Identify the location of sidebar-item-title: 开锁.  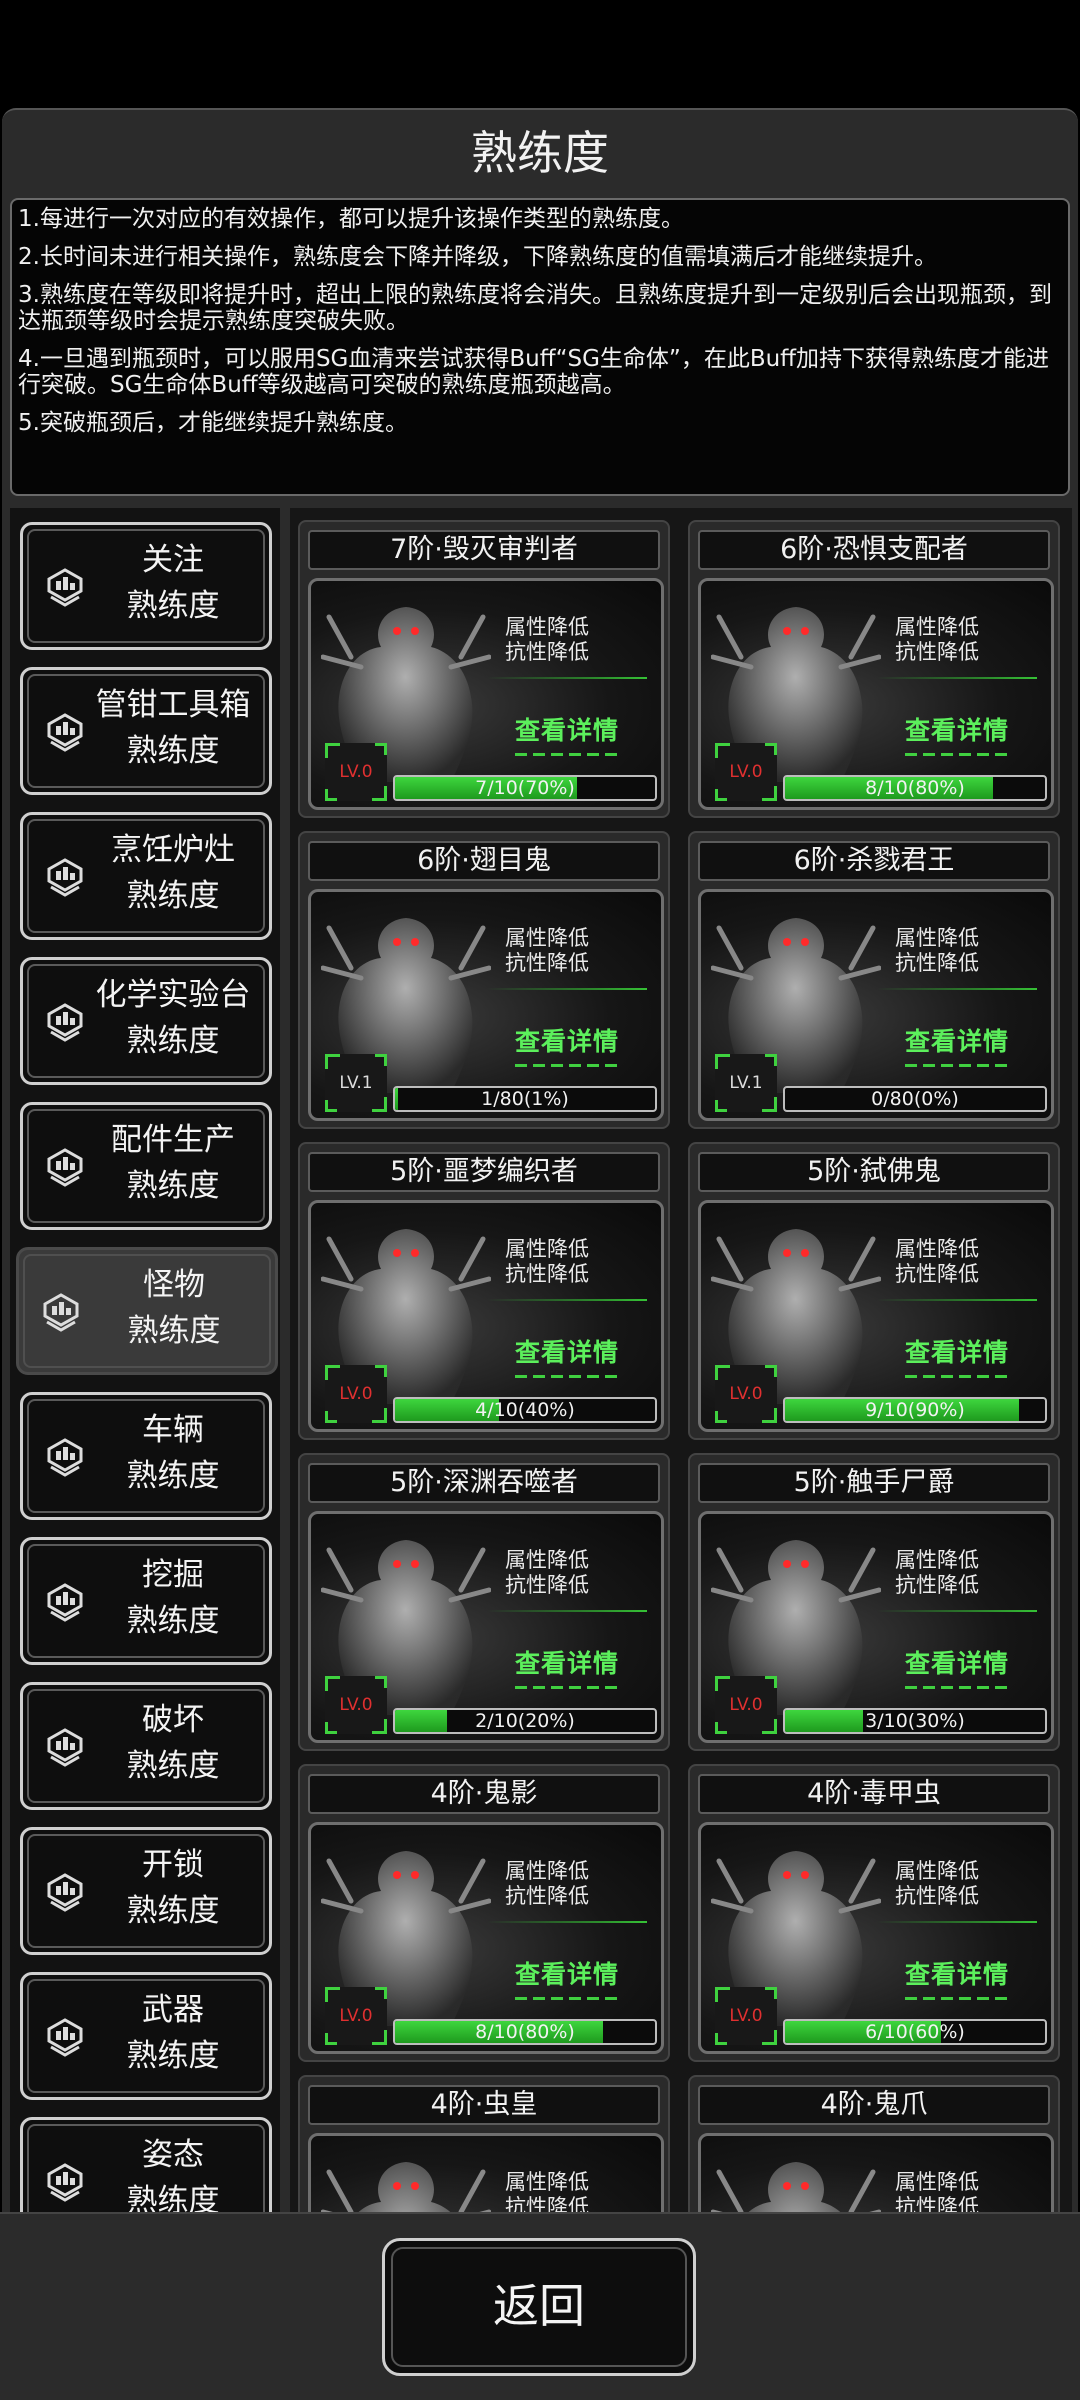
(173, 1865).